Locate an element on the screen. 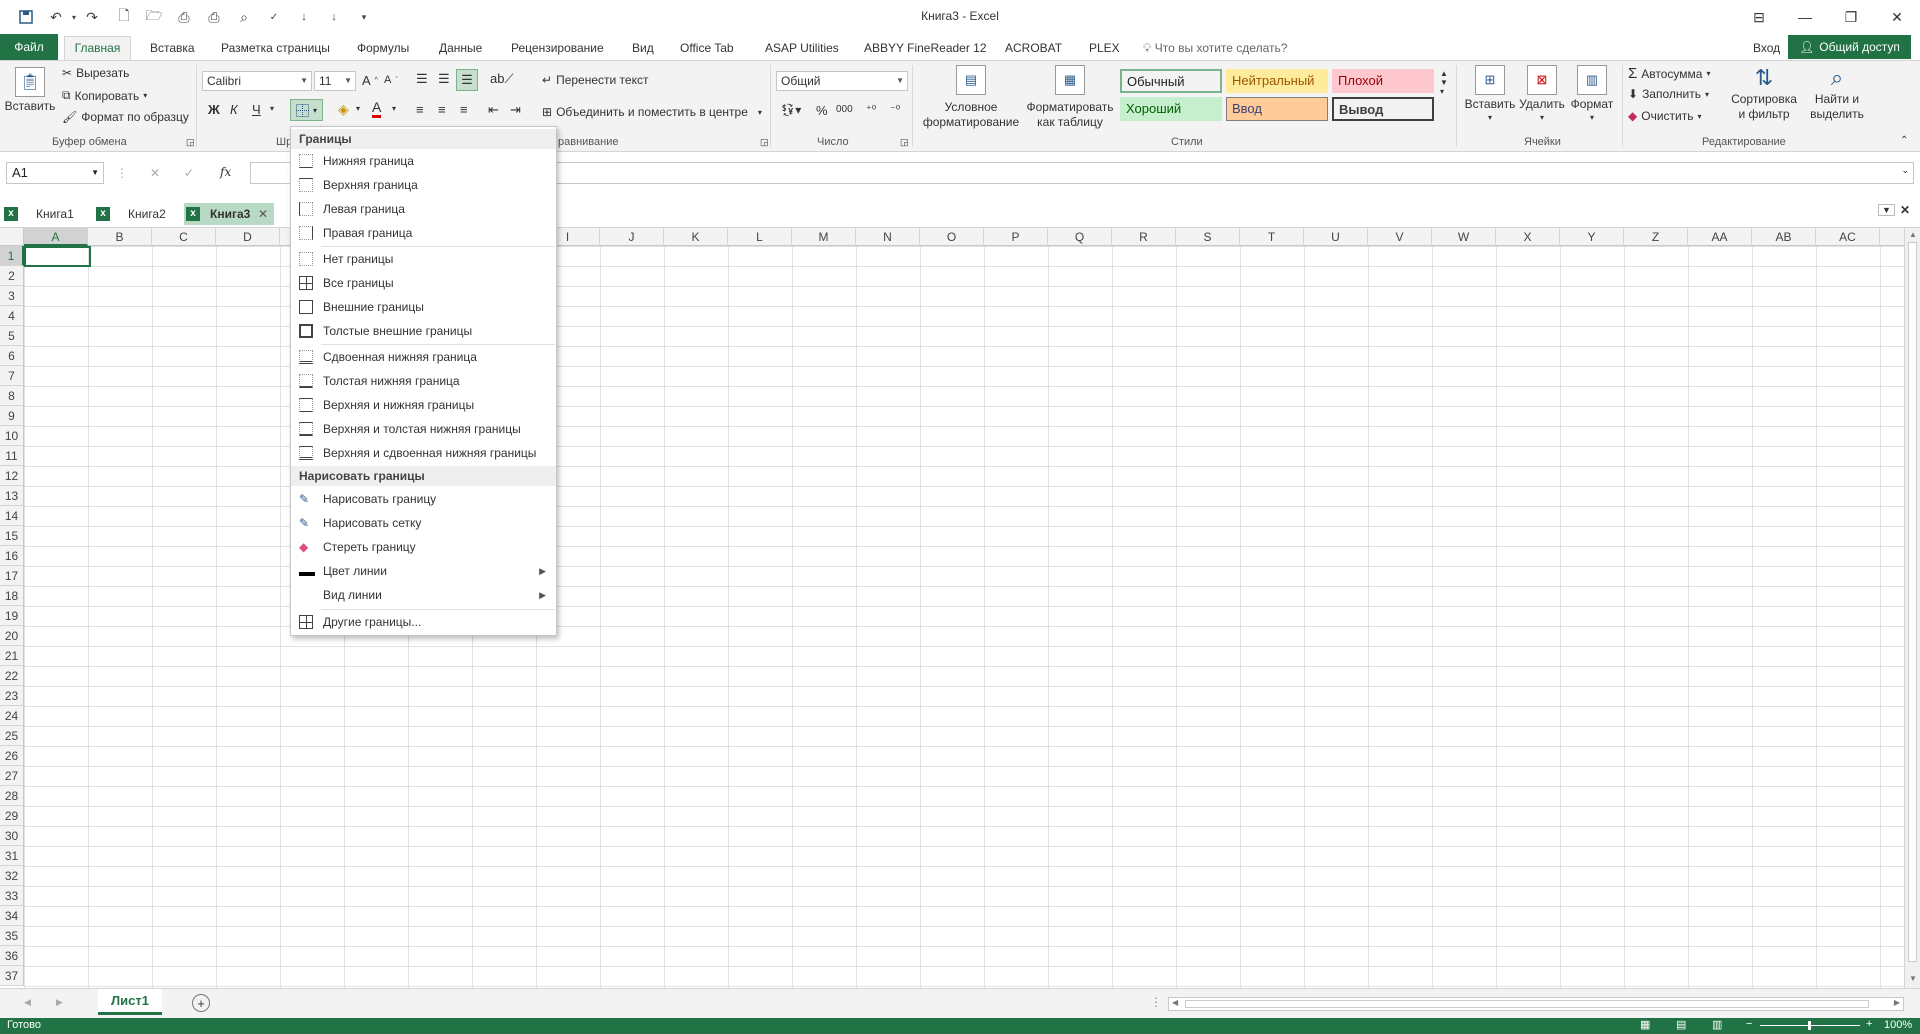 Image resolution: width=1920 pixels, height=1034 pixels. font-color-icon: A is located at coordinates (377, 108).